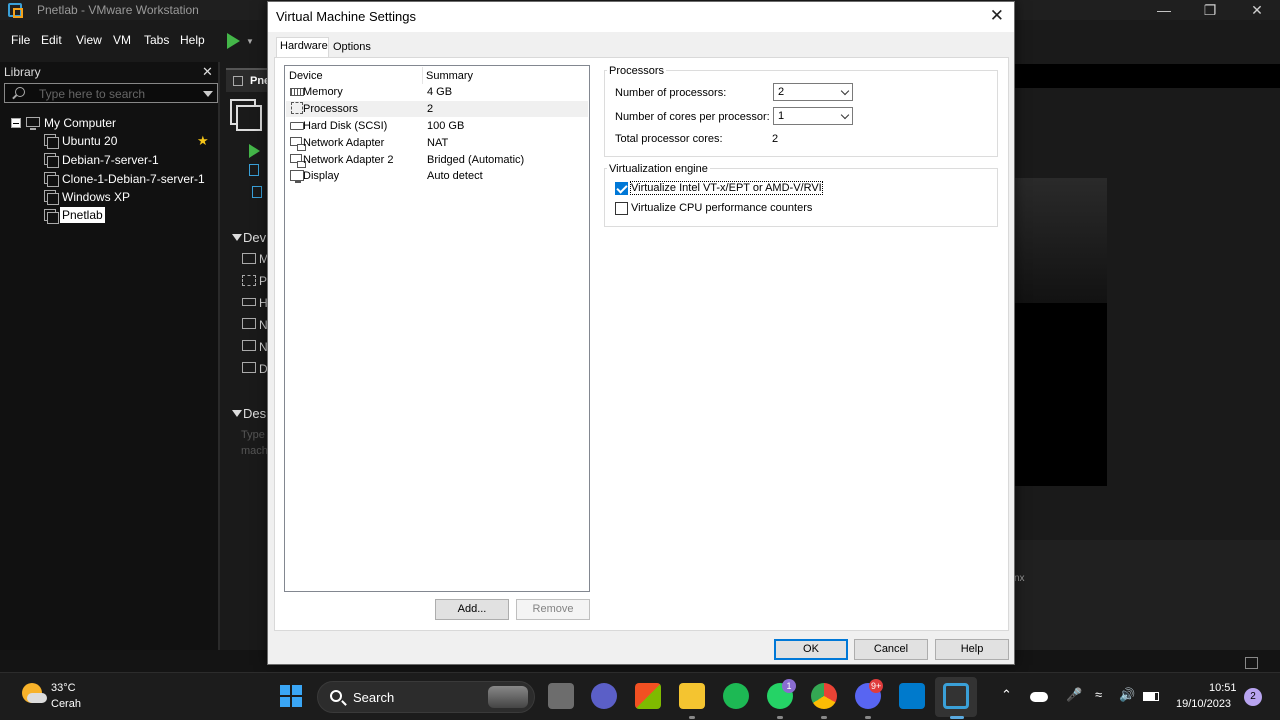  I want to click on tree-item-pnetlab: Pnetlab, so click(129, 216).